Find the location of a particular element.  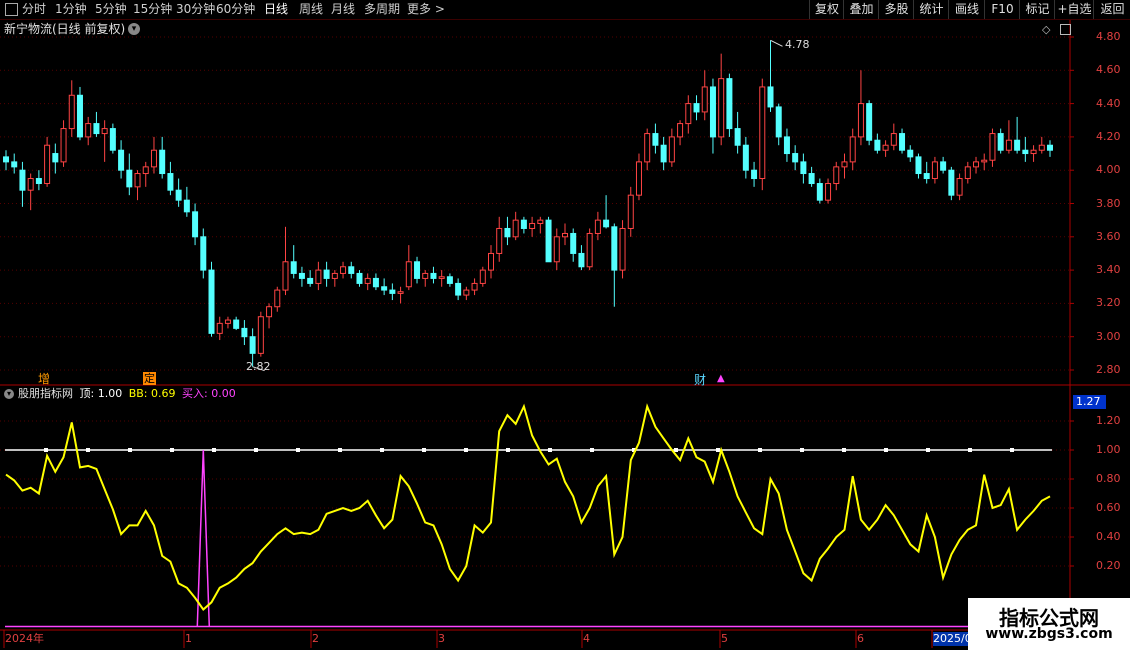

time-axis-label: 2025/0 is located at coordinates (952, 639).